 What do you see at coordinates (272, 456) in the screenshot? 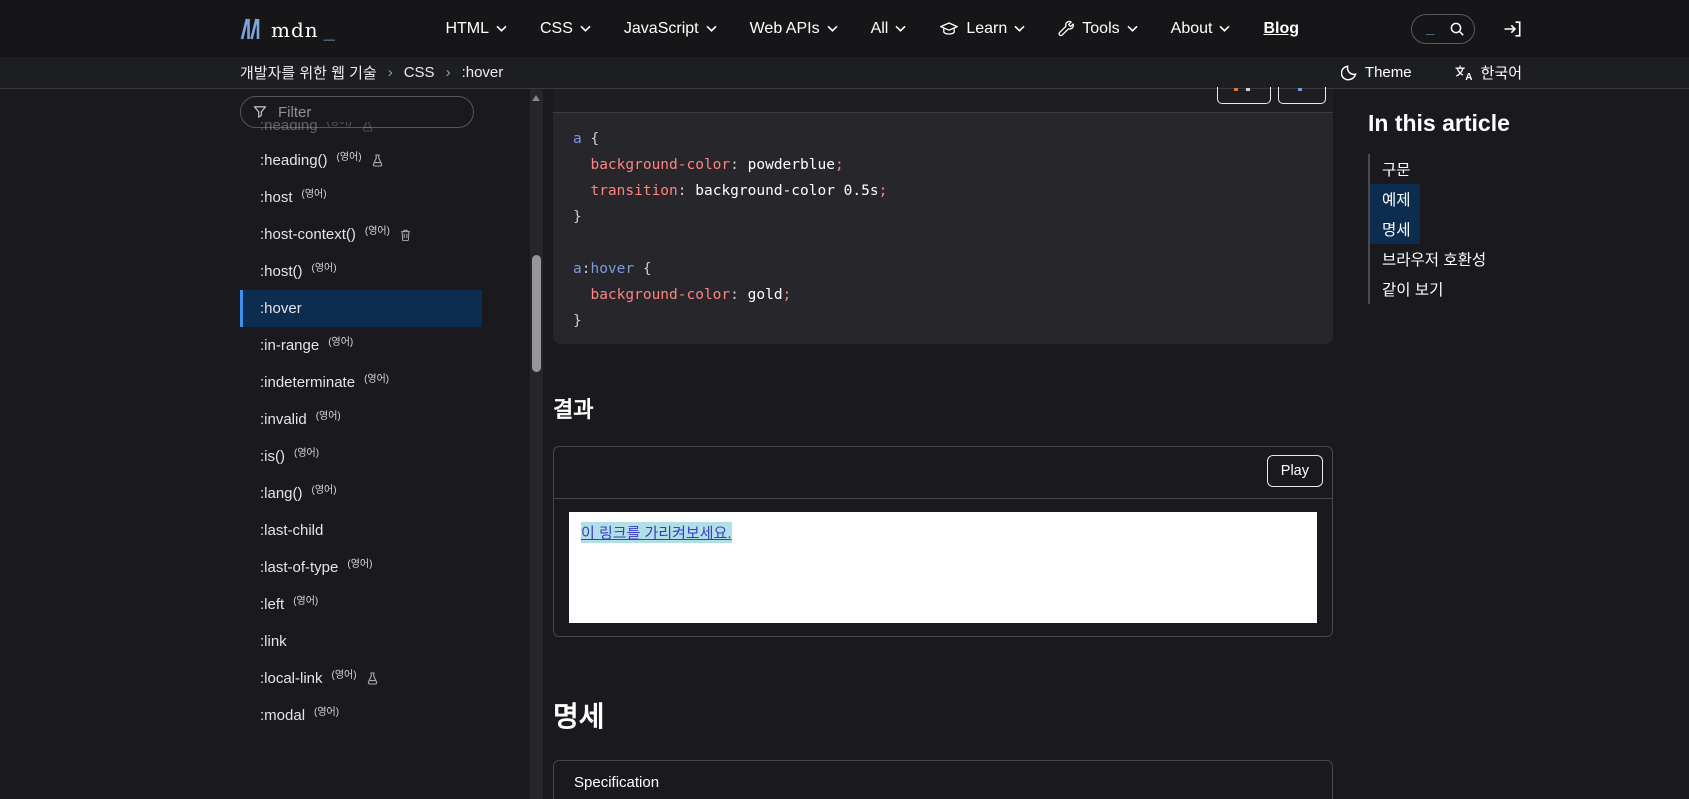
I see `sidebar-item-label: :is()` at bounding box center [272, 456].